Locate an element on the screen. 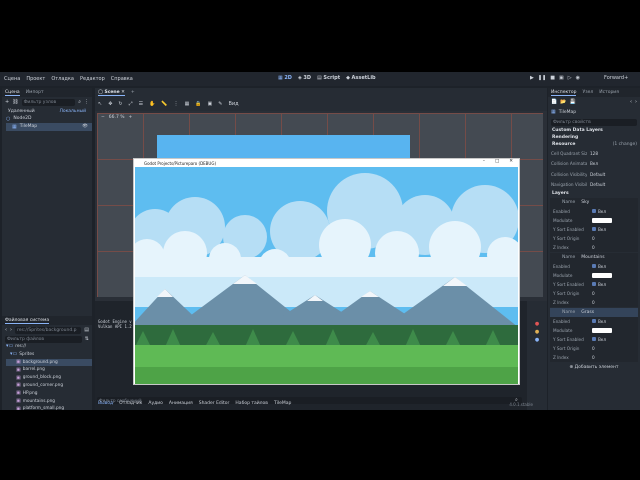 The height and width of the screenshot is (480, 640). section-layers: Layers is located at coordinates (594, 193).